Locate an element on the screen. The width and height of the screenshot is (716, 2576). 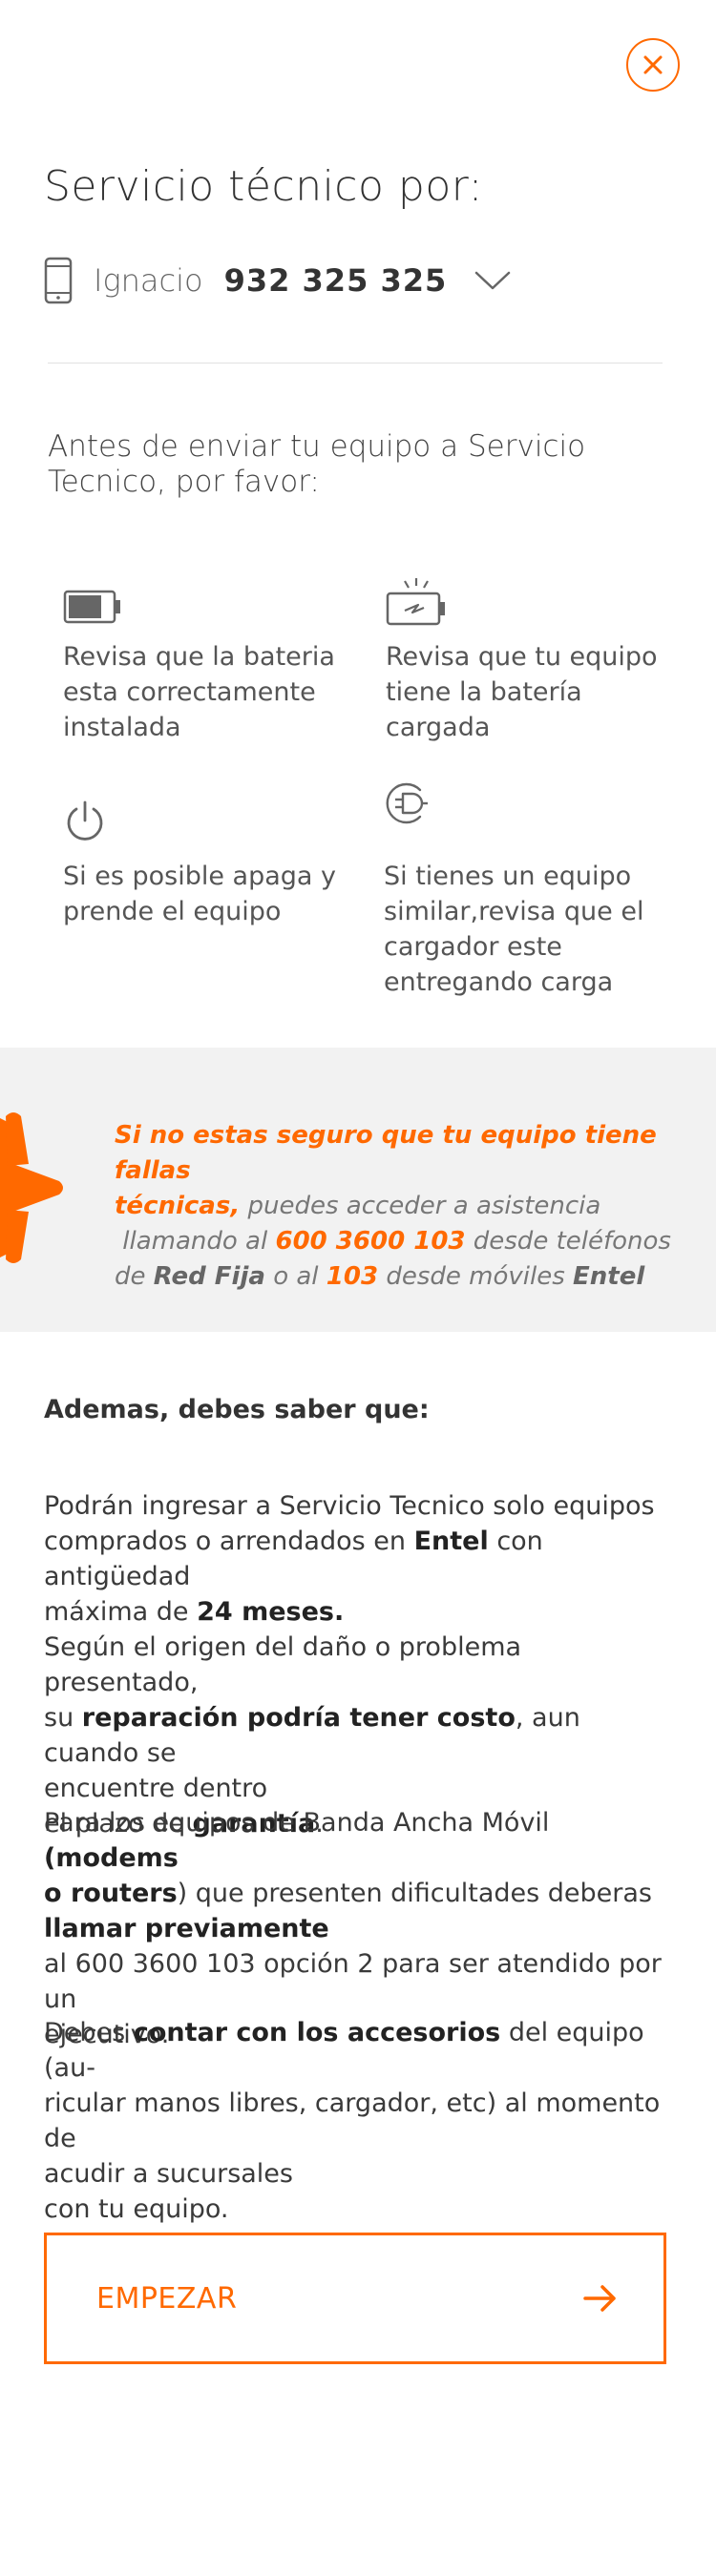
close-icon is located at coordinates (653, 64).